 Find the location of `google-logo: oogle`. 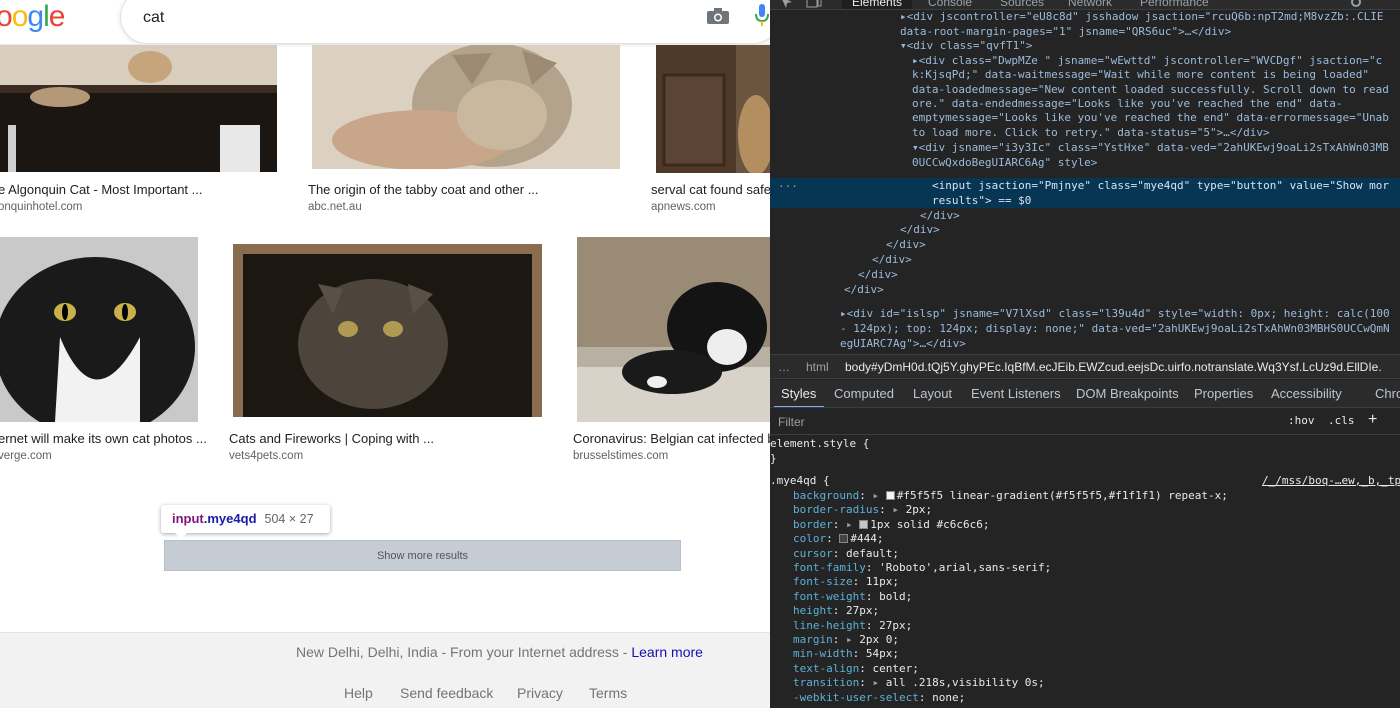

google-logo: oogle is located at coordinates (32, 17).